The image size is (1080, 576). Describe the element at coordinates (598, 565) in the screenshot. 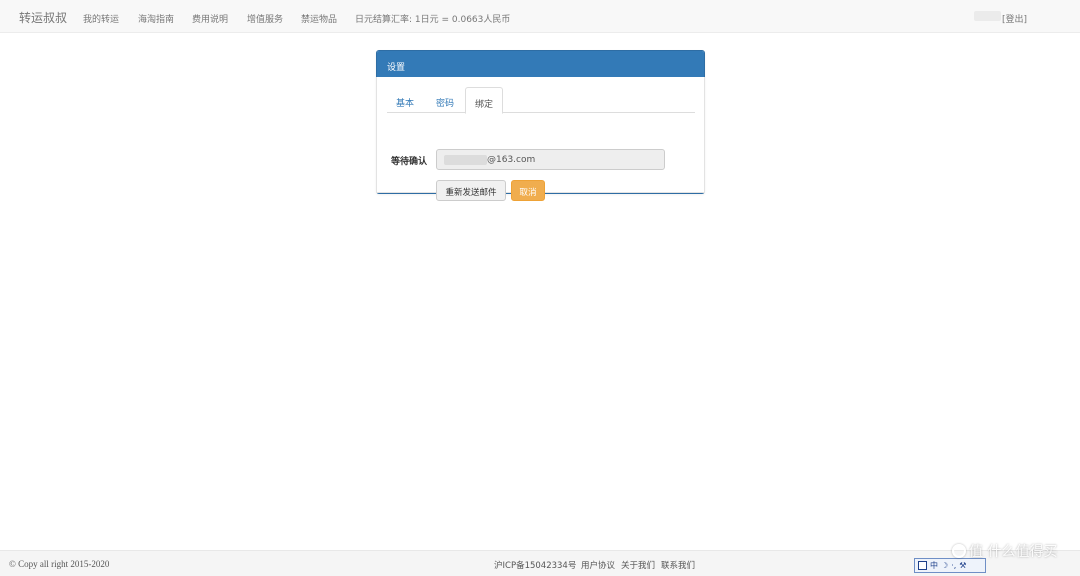

I see `user-agreement-link: 用户协议` at that location.